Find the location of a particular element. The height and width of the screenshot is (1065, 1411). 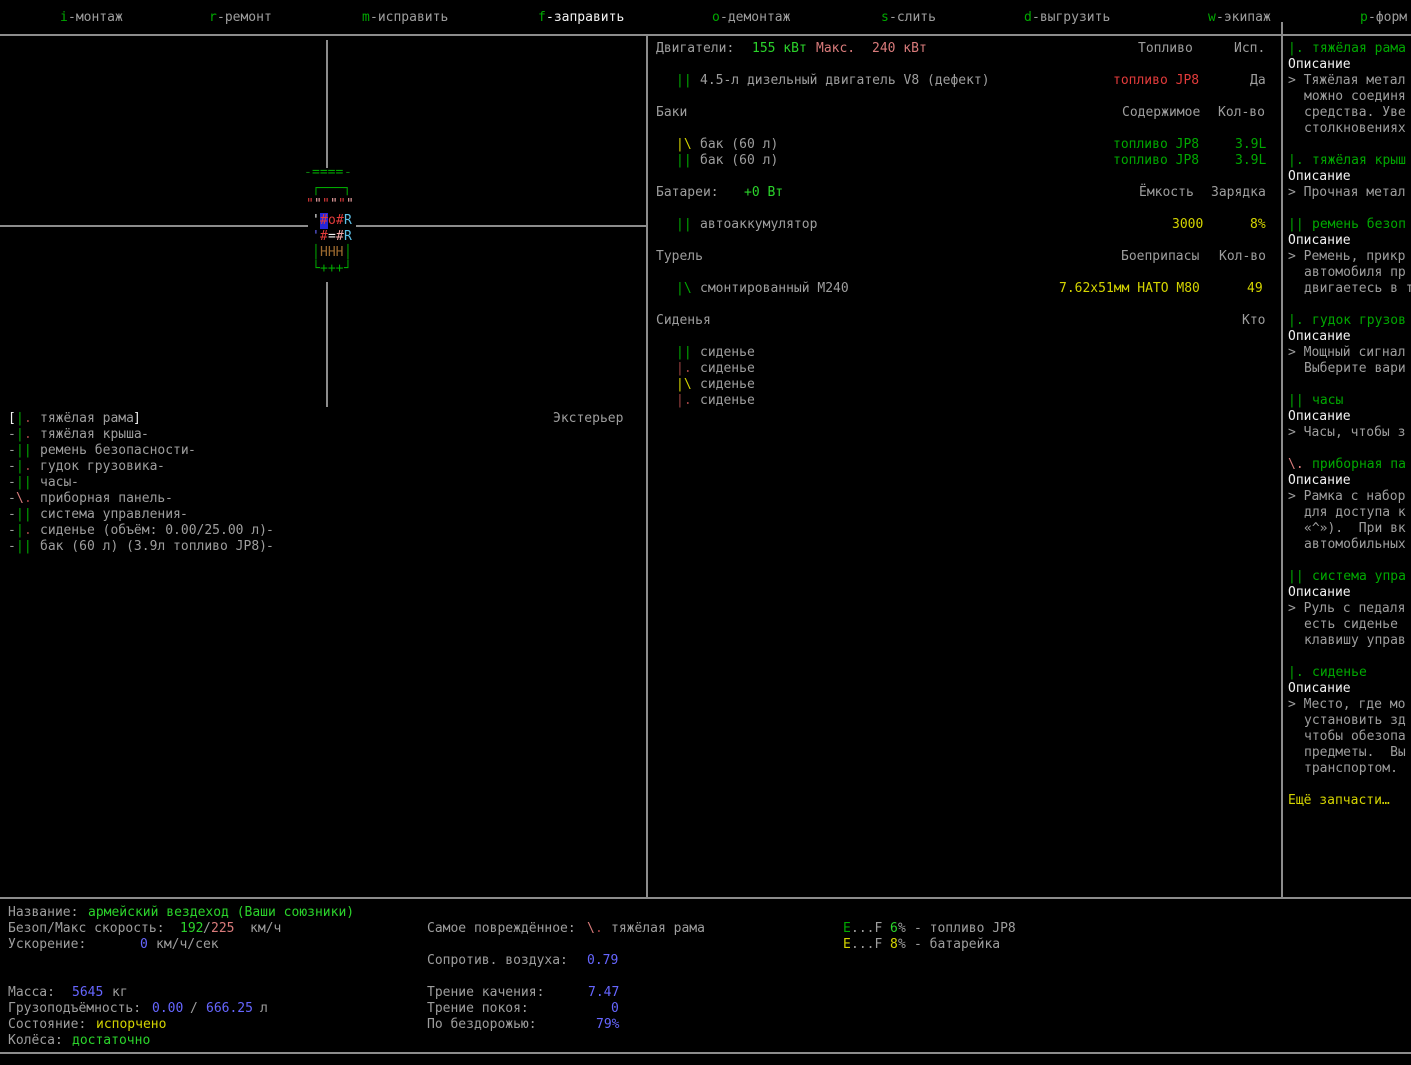

part-row-seat-3: |\ is located at coordinates (684, 385).